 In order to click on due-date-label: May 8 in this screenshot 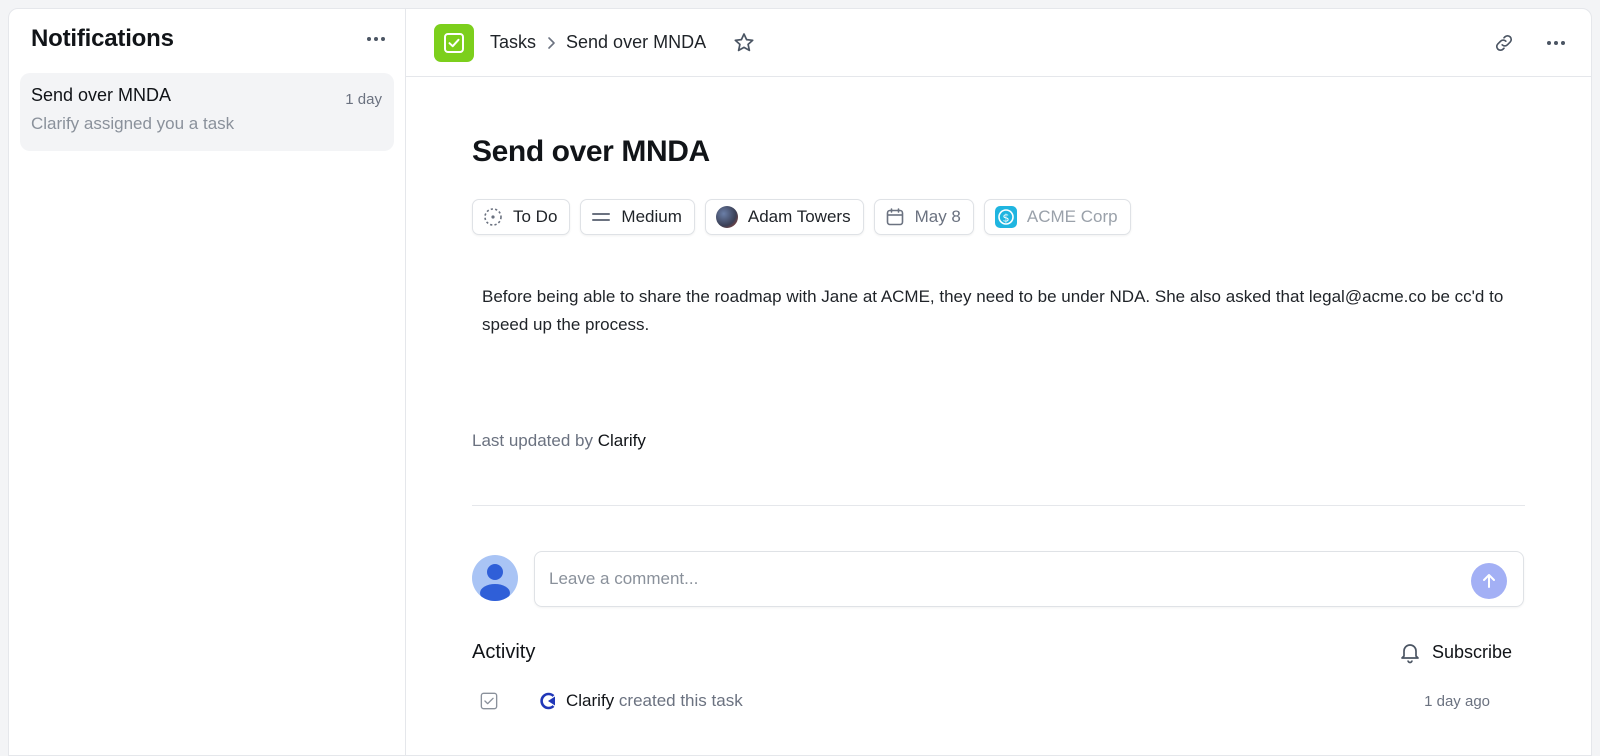, I will do `click(937, 216)`.